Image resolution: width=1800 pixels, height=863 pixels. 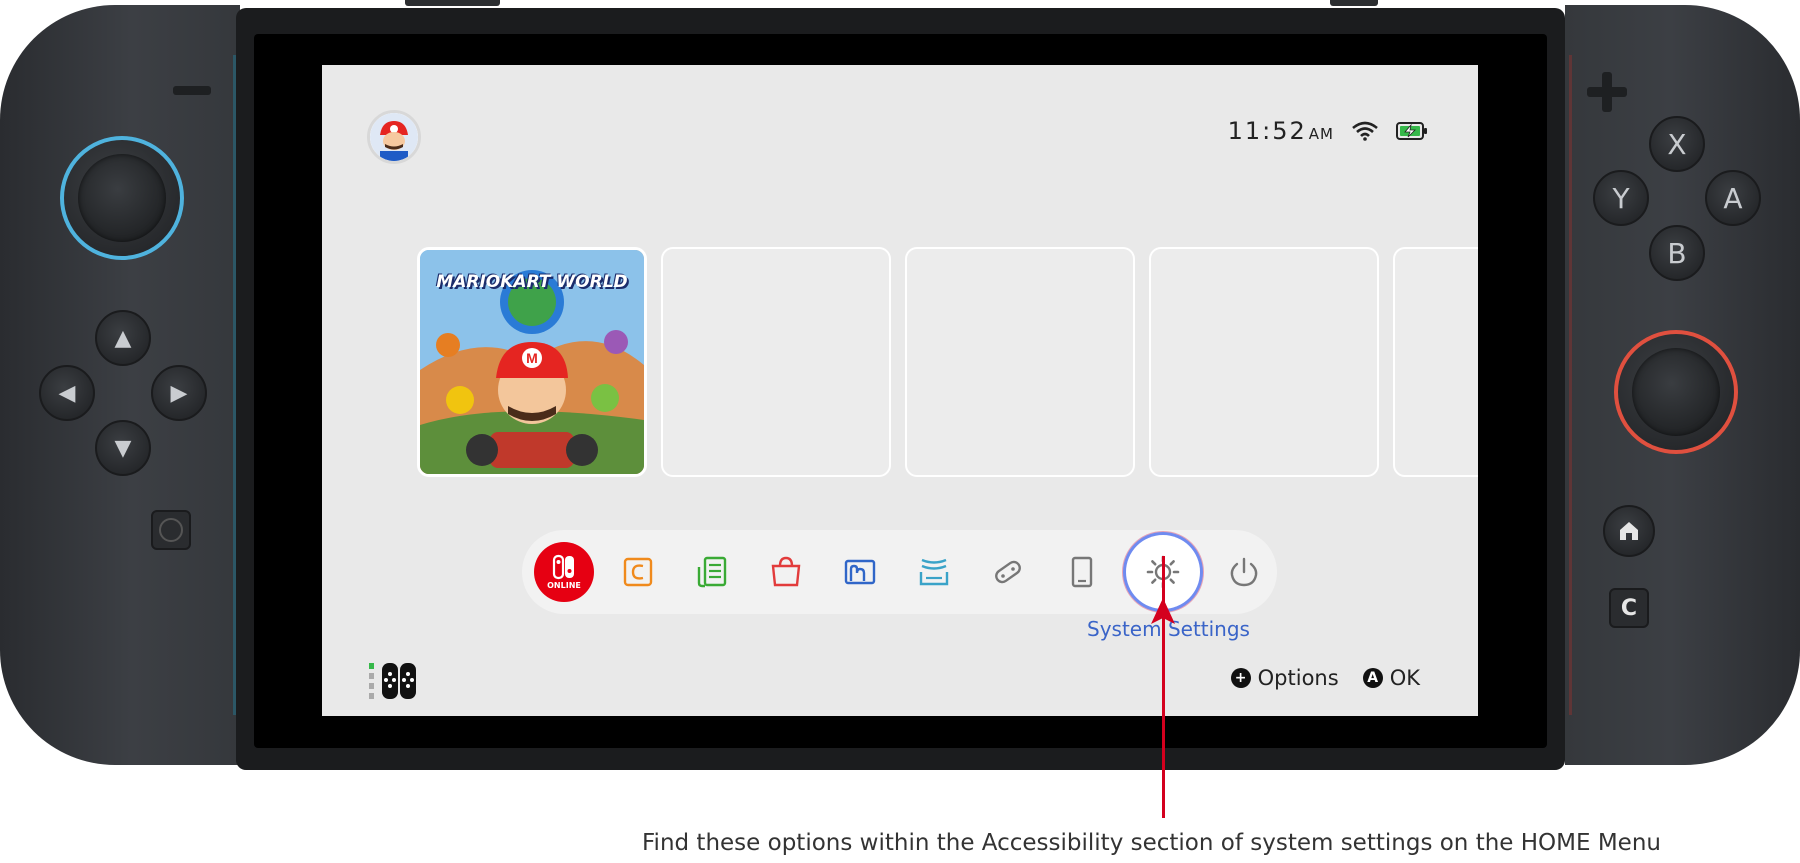 What do you see at coordinates (532, 358) in the screenshot?
I see `svg-text: M` at bounding box center [532, 358].